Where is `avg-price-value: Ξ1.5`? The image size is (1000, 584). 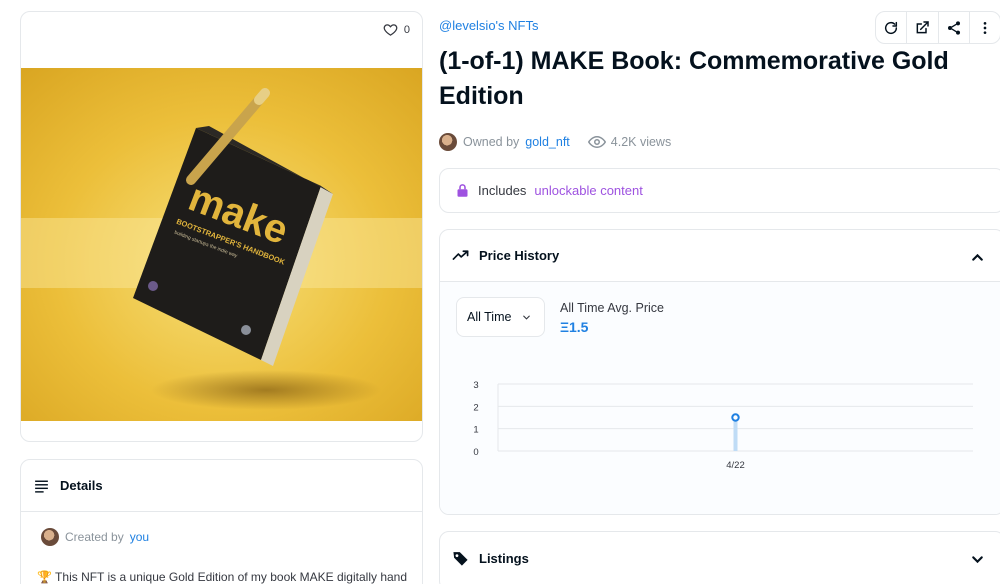 avg-price-value: Ξ1.5 is located at coordinates (574, 327).